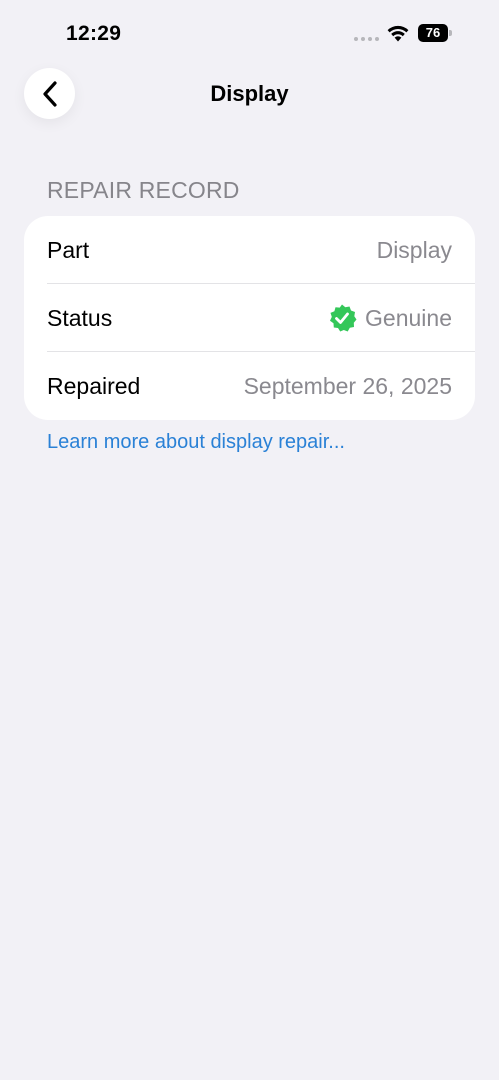  Describe the element at coordinates (94, 33) in the screenshot. I see `status-time: 12:29` at that location.